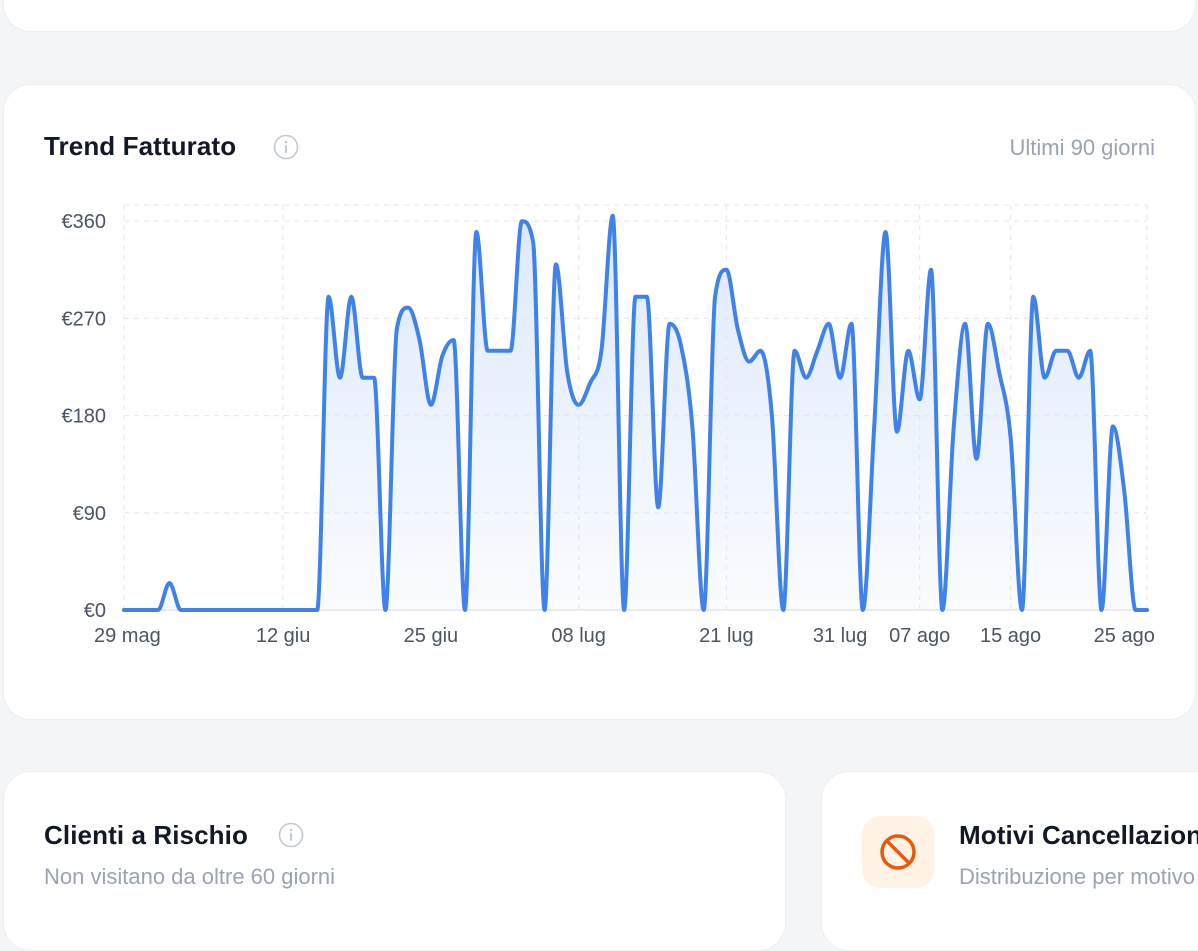  Describe the element at coordinates (1010, 636) in the screenshot. I see `x-tick-label: 15 ago` at that location.